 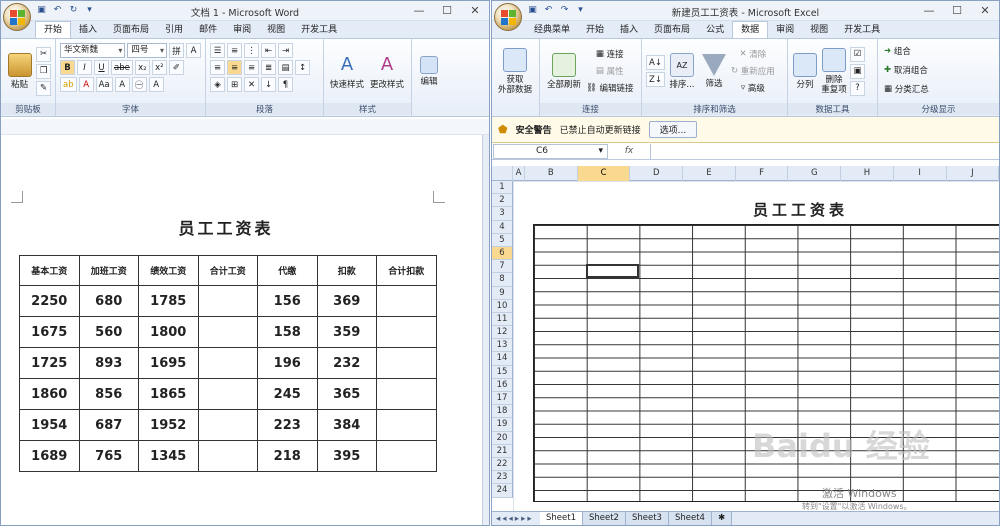 What do you see at coordinates (939, 89) in the screenshot?
I see `subtotal-button: ▦ 分类汇总` at bounding box center [939, 89].